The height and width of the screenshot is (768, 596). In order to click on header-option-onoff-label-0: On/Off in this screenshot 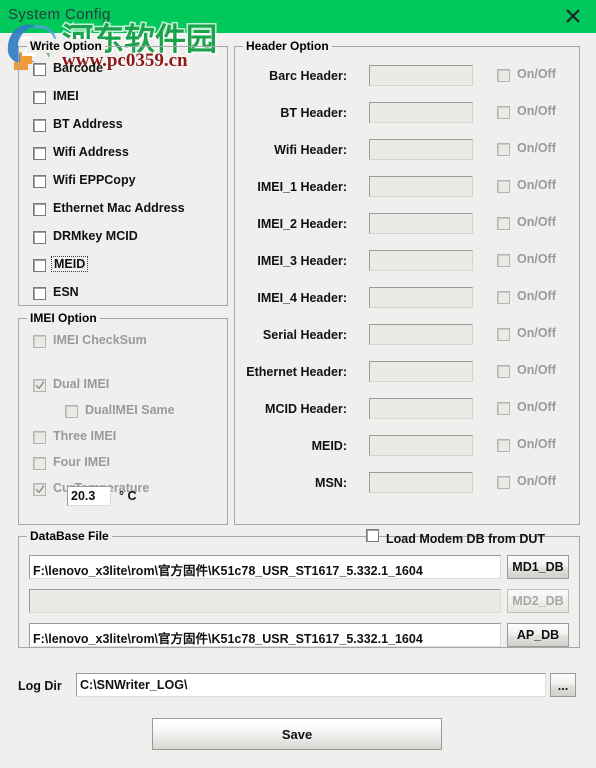, I will do `click(536, 74)`.